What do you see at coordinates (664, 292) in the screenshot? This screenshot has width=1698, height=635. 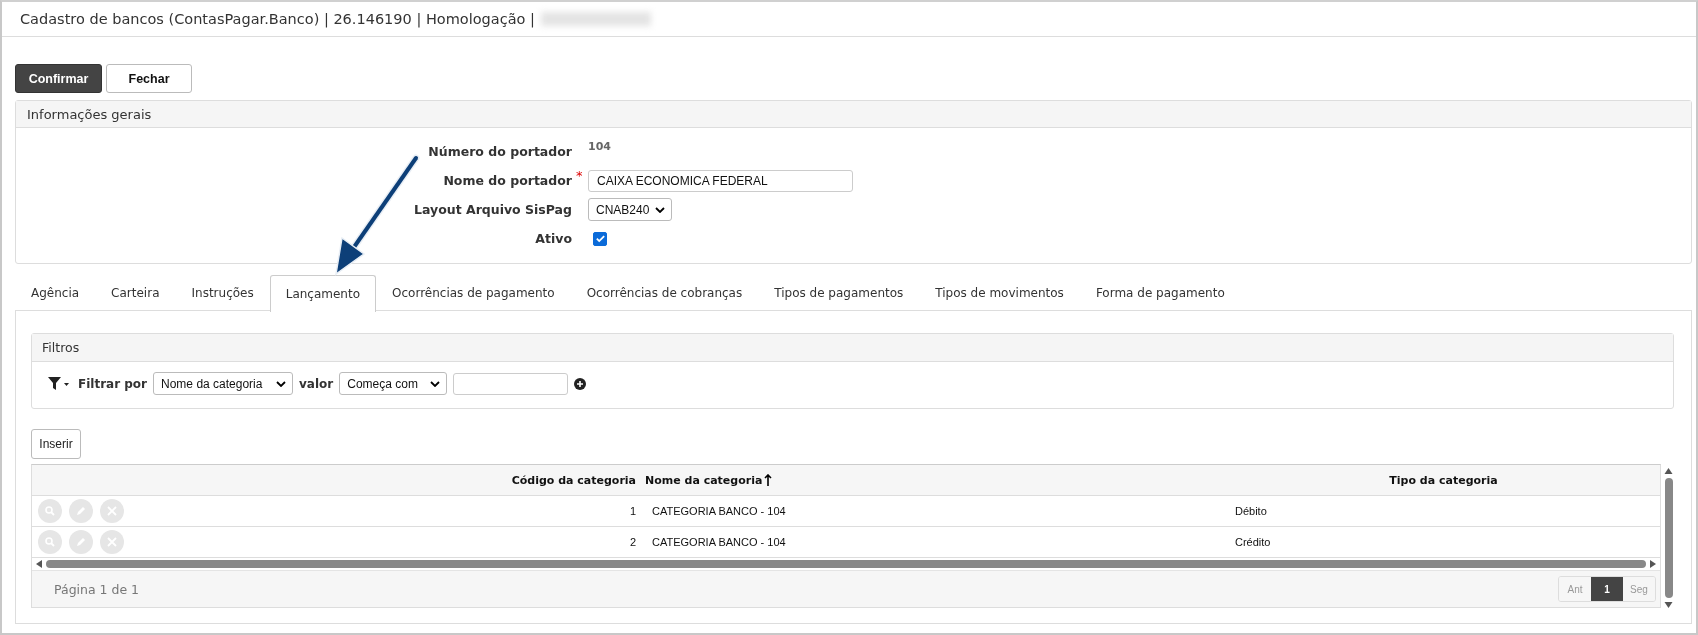 I see `tab: Ocorrências de cobranças` at bounding box center [664, 292].